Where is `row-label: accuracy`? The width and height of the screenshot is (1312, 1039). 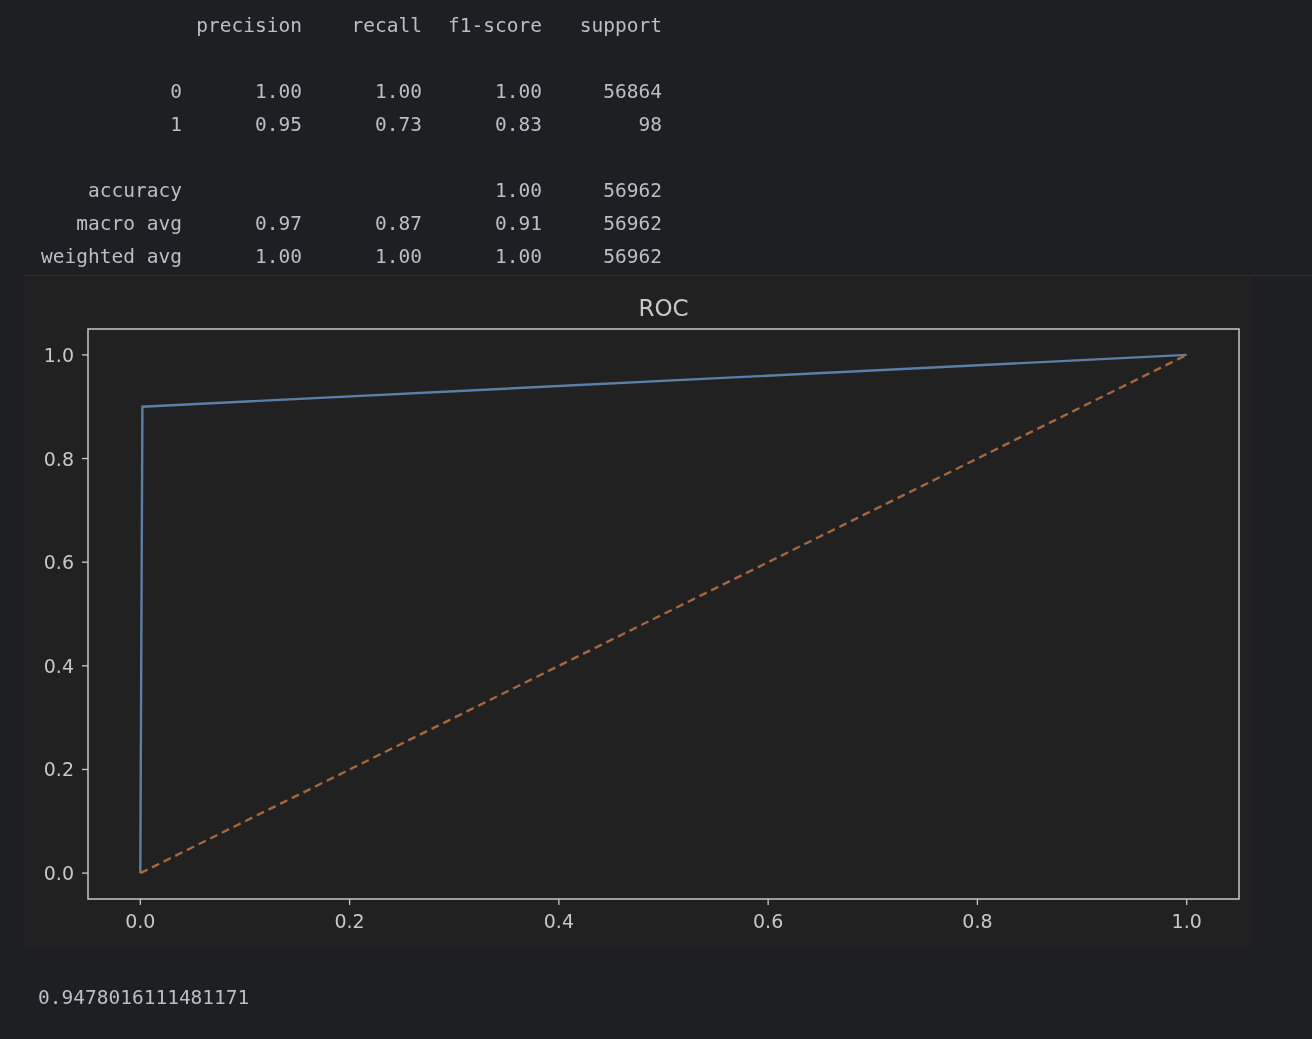
row-label: accuracy is located at coordinates (134, 190).